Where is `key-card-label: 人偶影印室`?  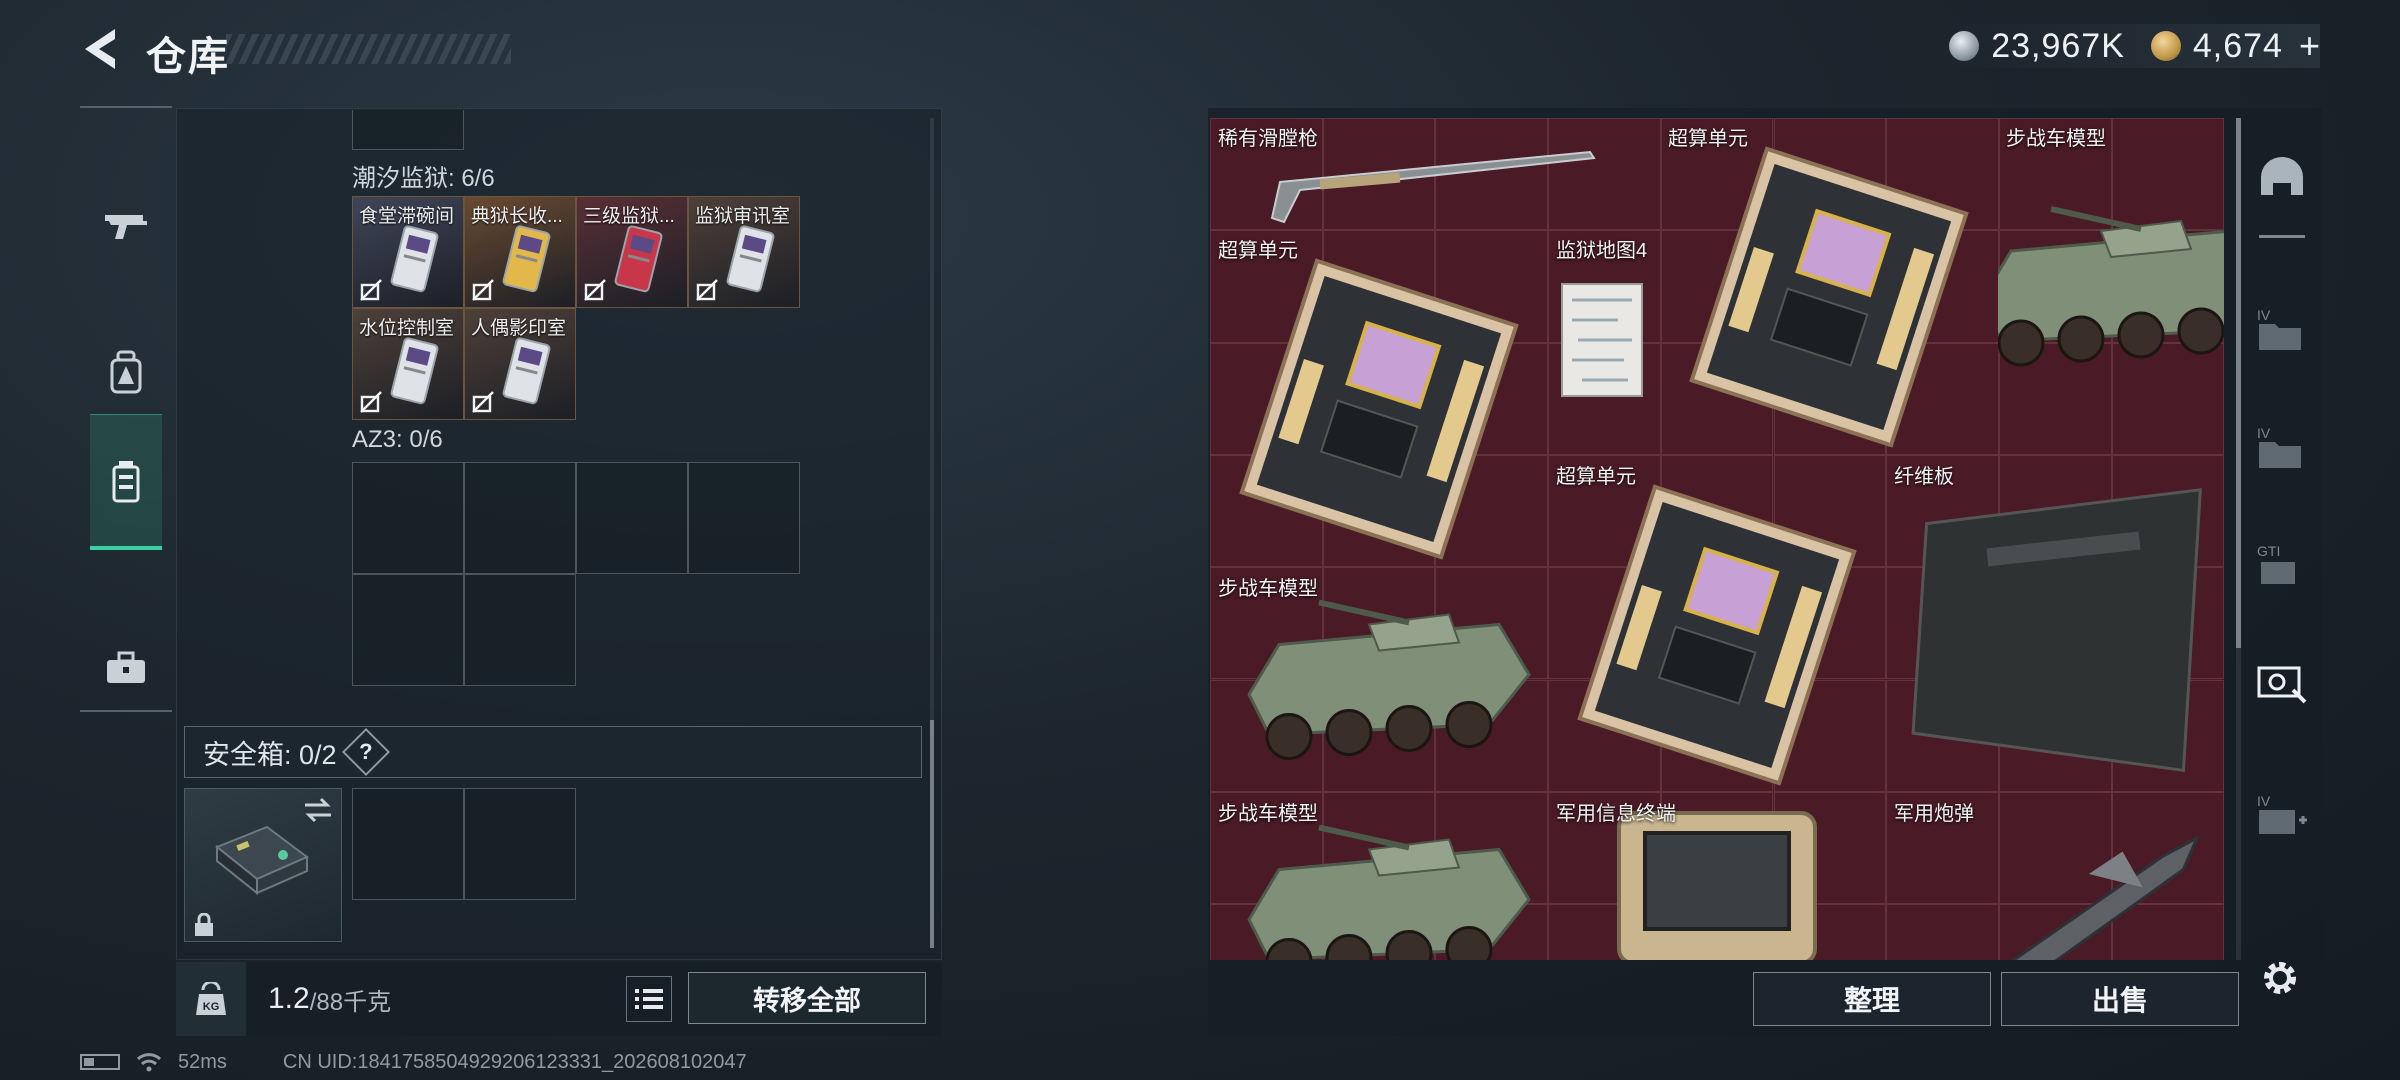
key-card-label: 人偶影印室 is located at coordinates (519, 328).